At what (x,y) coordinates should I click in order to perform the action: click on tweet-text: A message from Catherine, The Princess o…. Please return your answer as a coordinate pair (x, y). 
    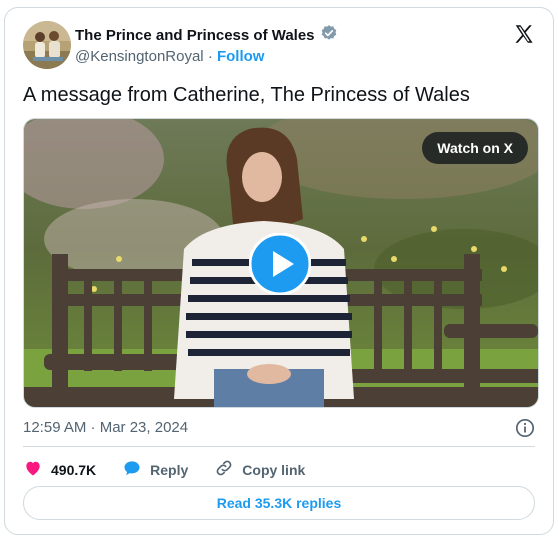
    Looking at the image, I should click on (246, 95).